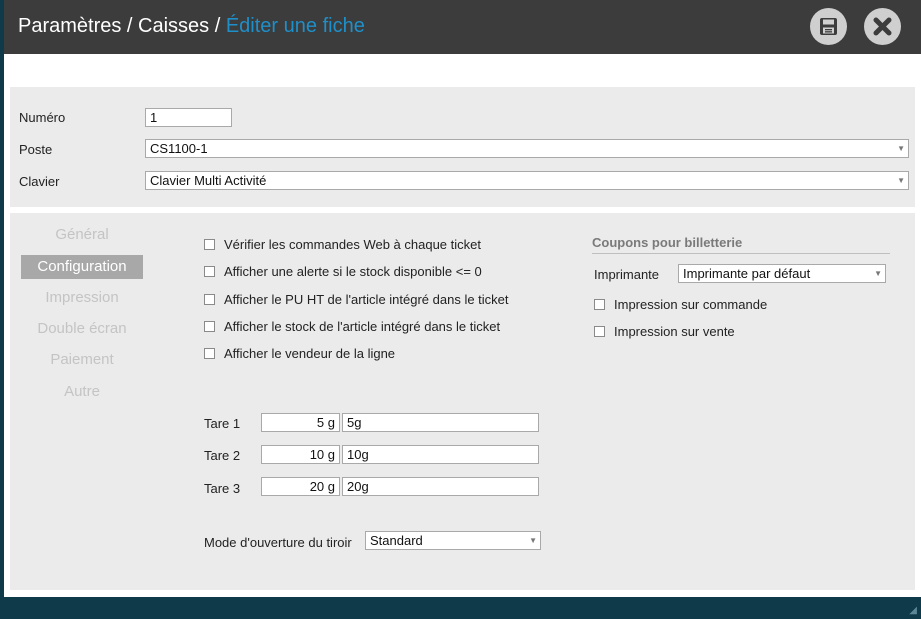  Describe the element at coordinates (440, 486) in the screenshot. I see `tare-3-text-input: 20g` at that location.